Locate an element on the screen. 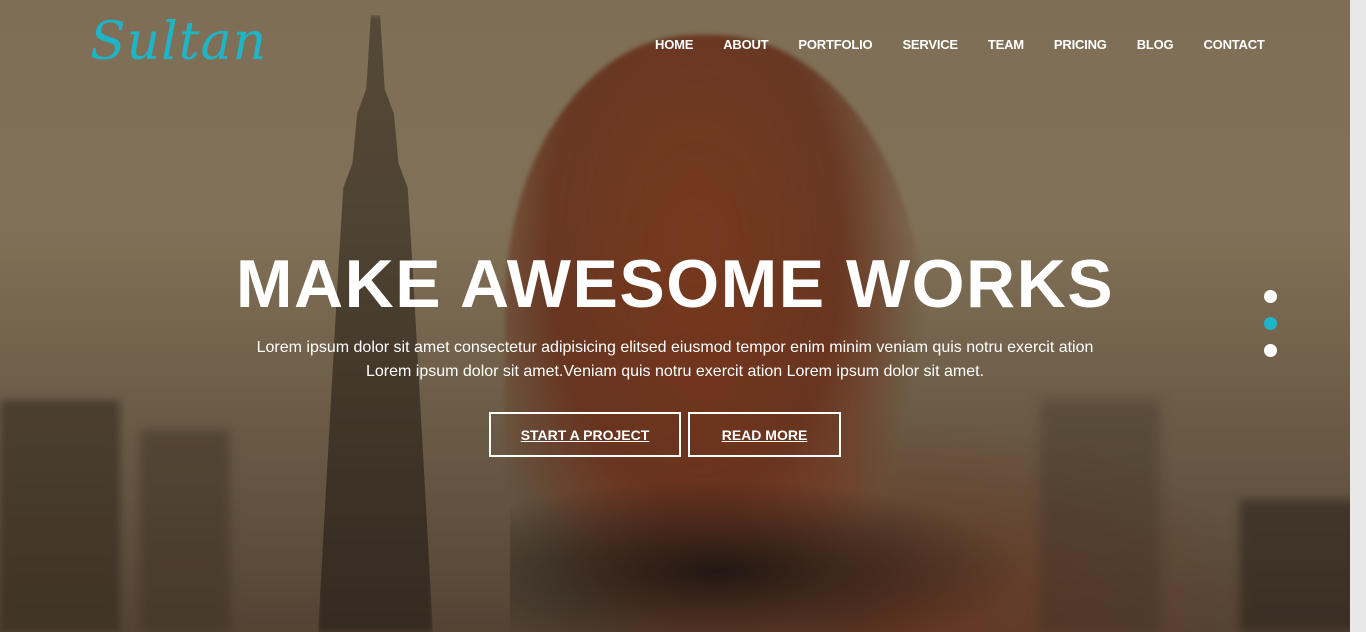 Image resolution: width=1366 pixels, height=632 pixels. nav-item-home: HOME is located at coordinates (674, 44).